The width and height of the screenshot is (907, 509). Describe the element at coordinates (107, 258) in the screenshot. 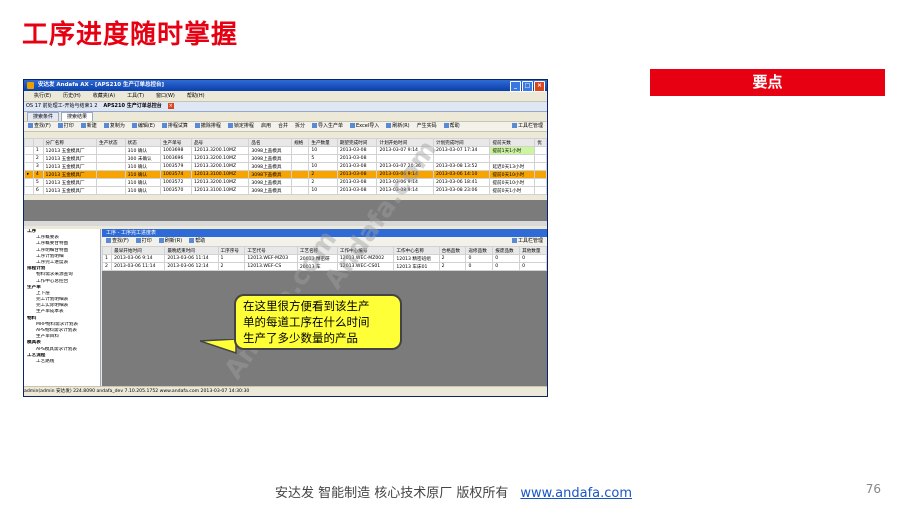

I see `table-cell: 1` at that location.